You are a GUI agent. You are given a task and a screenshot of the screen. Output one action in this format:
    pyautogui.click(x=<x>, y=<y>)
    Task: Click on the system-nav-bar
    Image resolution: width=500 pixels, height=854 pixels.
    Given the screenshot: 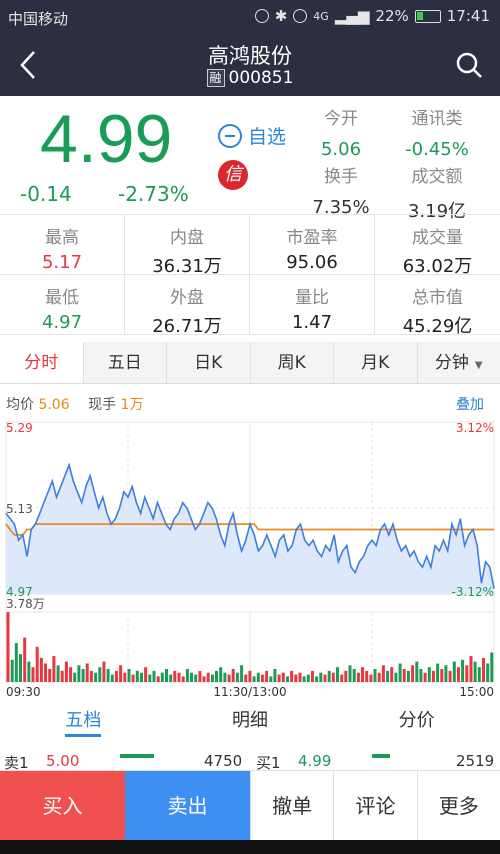 What is the action you would take?
    pyautogui.click(x=250, y=847)
    